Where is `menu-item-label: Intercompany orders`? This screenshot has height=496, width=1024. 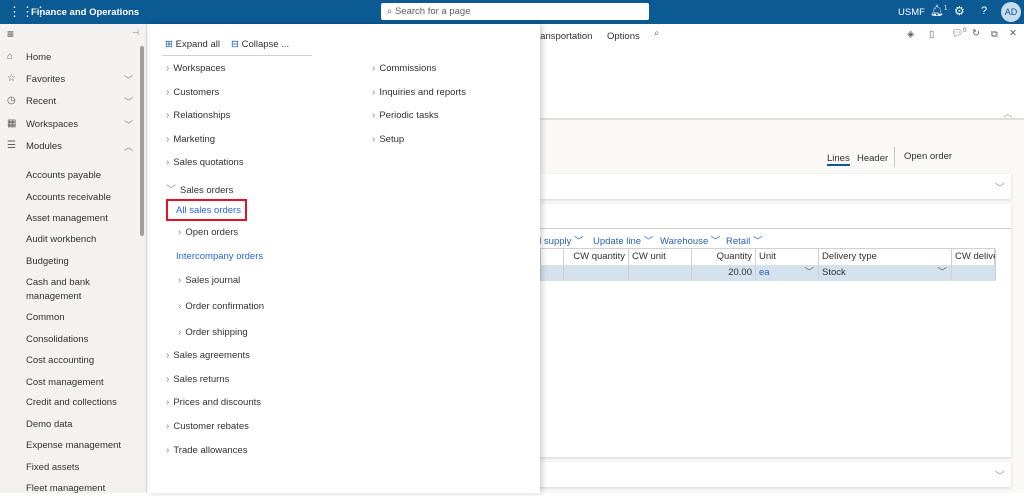 menu-item-label: Intercompany orders is located at coordinates (220, 256).